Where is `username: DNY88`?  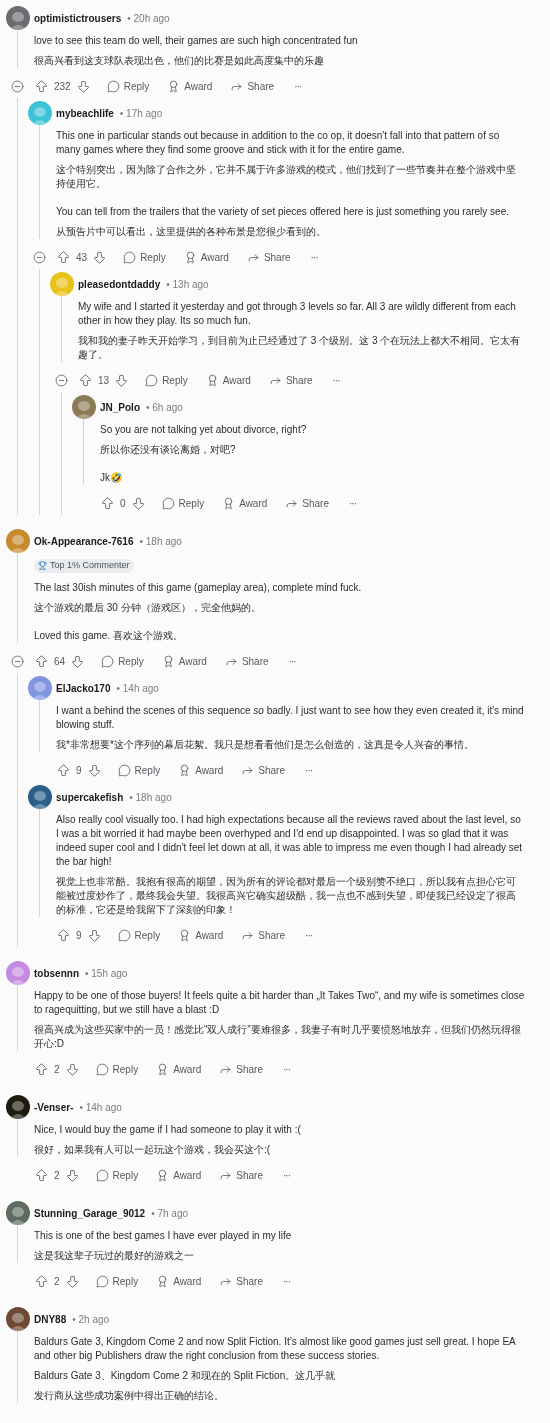 username: DNY88 is located at coordinates (50, 1319).